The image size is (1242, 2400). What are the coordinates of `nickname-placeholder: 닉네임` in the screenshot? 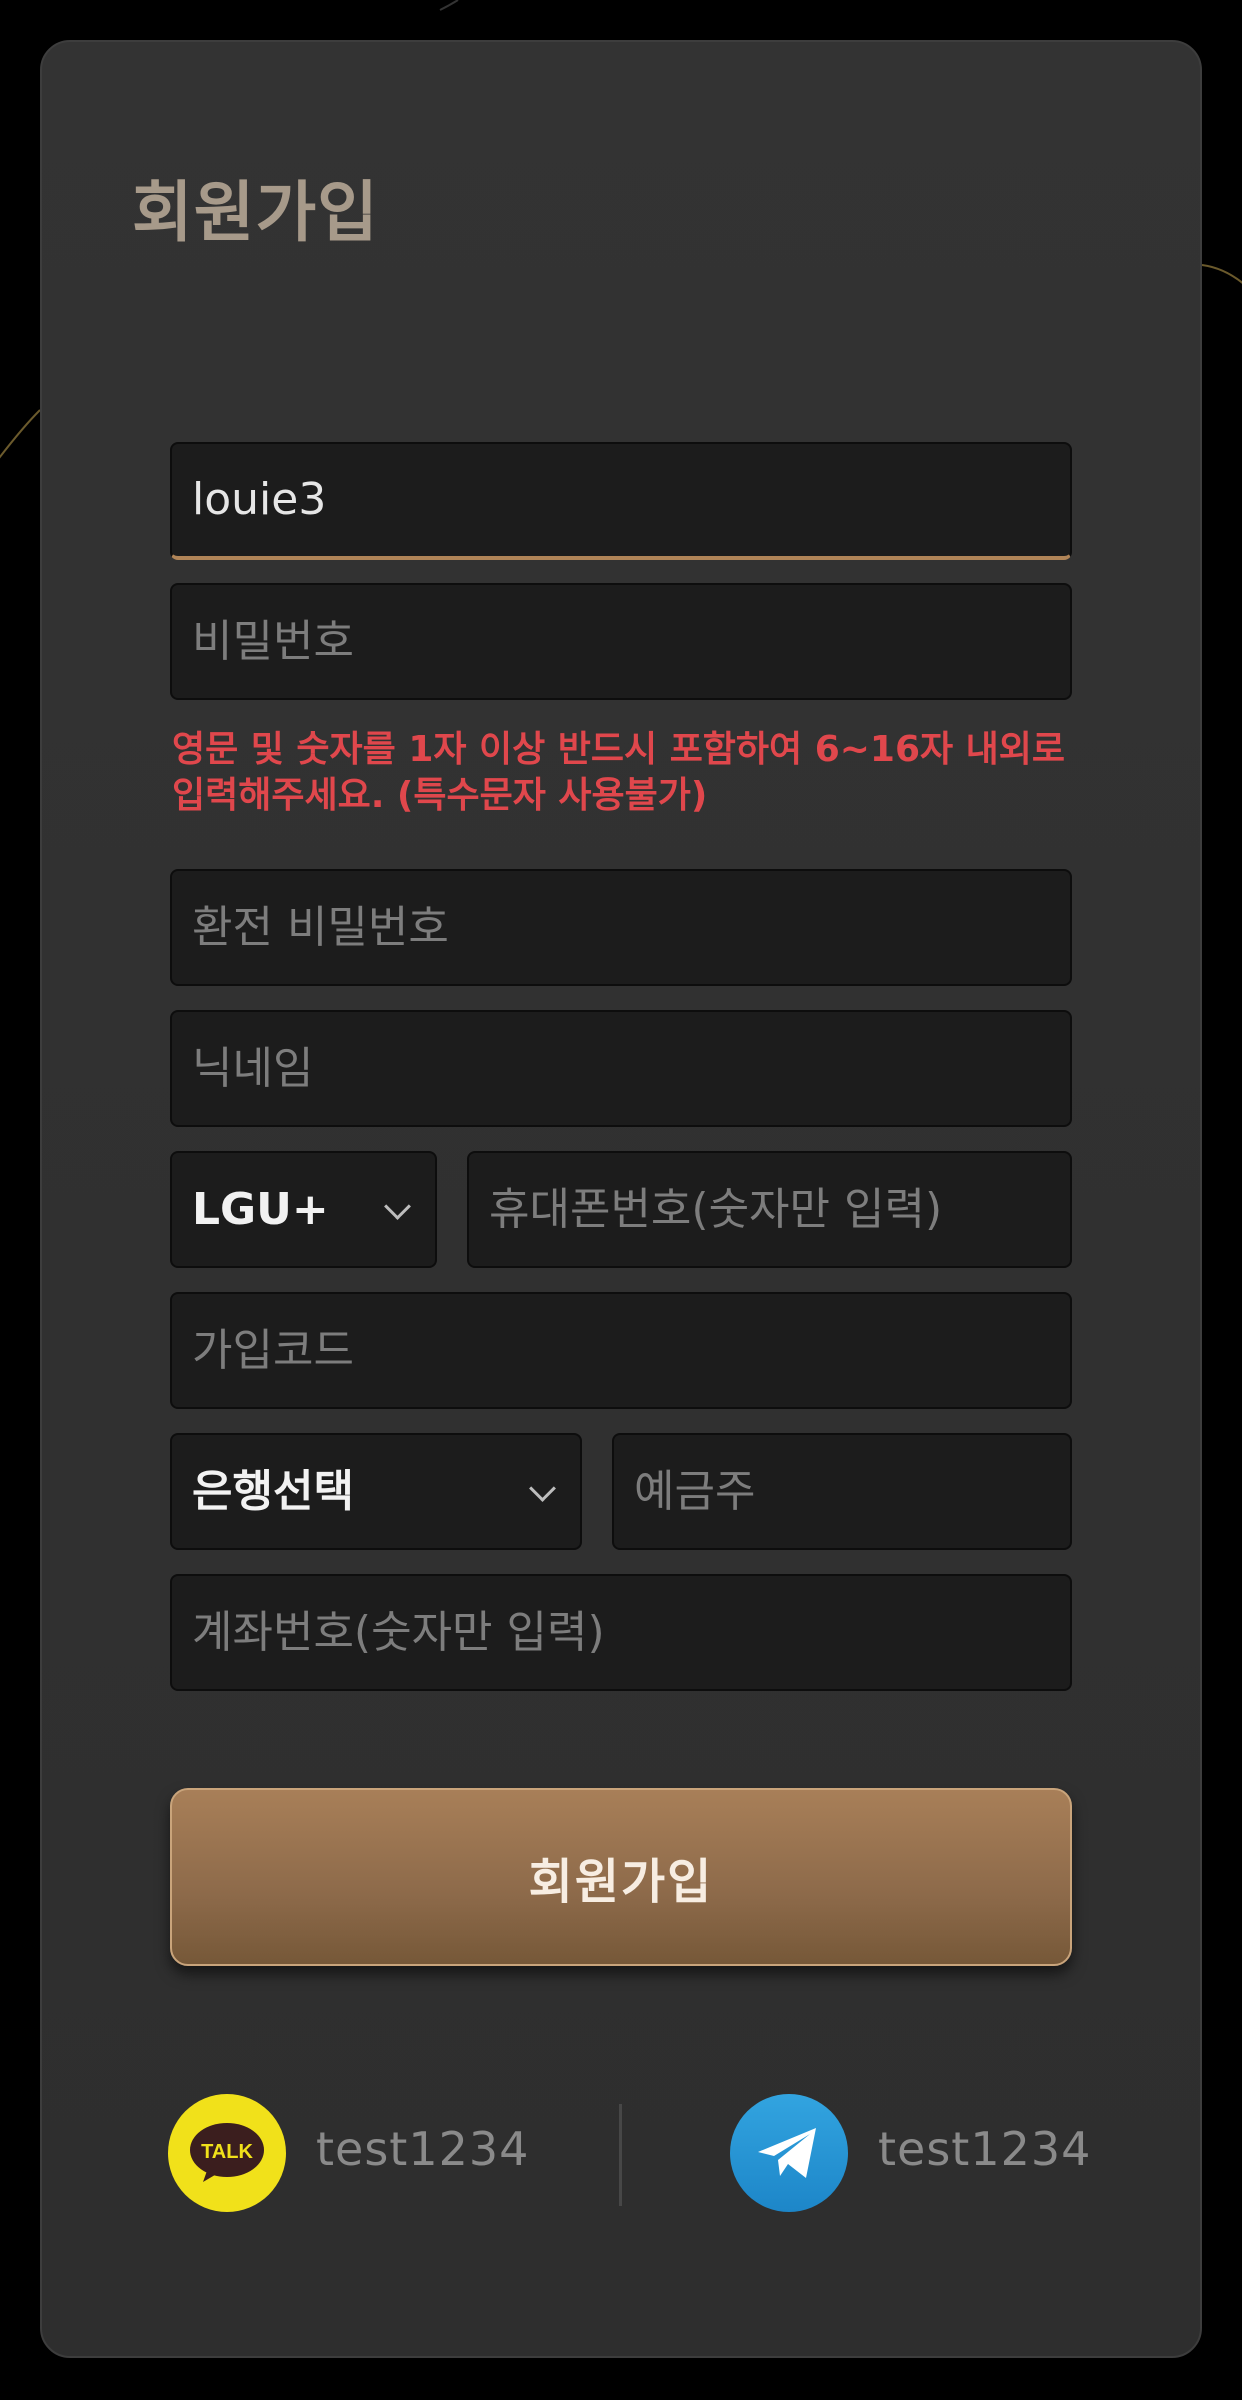 It's located at (253, 1068).